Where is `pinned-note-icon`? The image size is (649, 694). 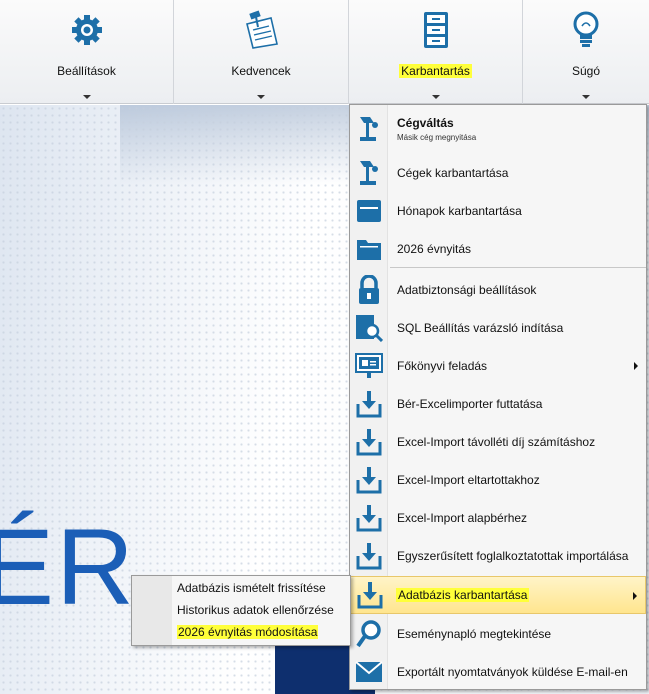 pinned-note-icon is located at coordinates (261, 30).